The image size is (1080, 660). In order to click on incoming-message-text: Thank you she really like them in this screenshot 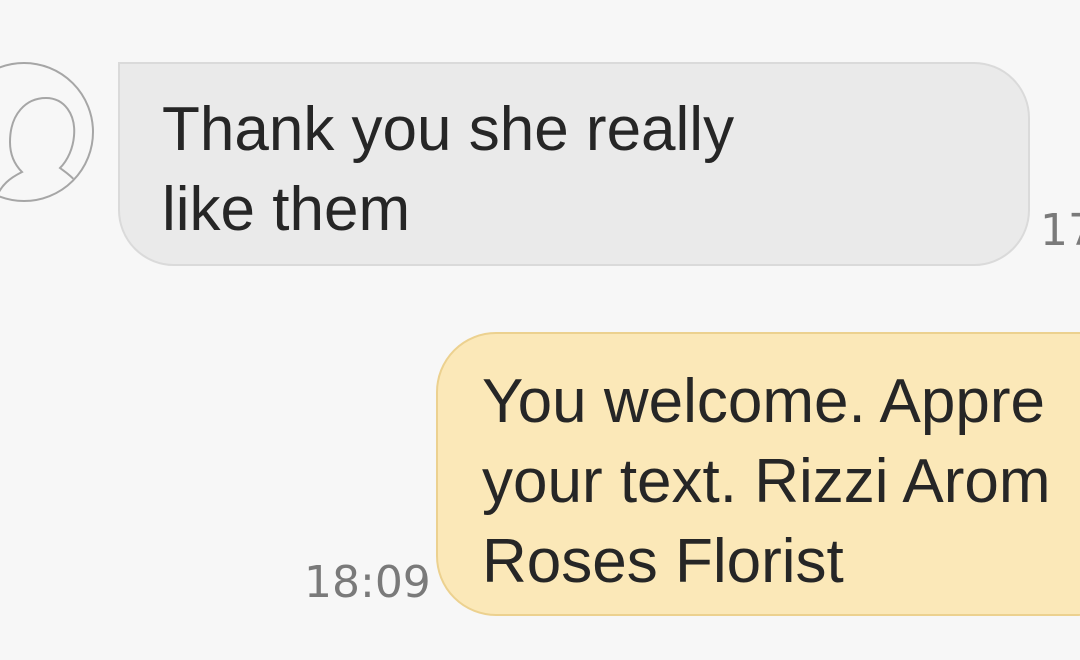, I will do `click(448, 169)`.